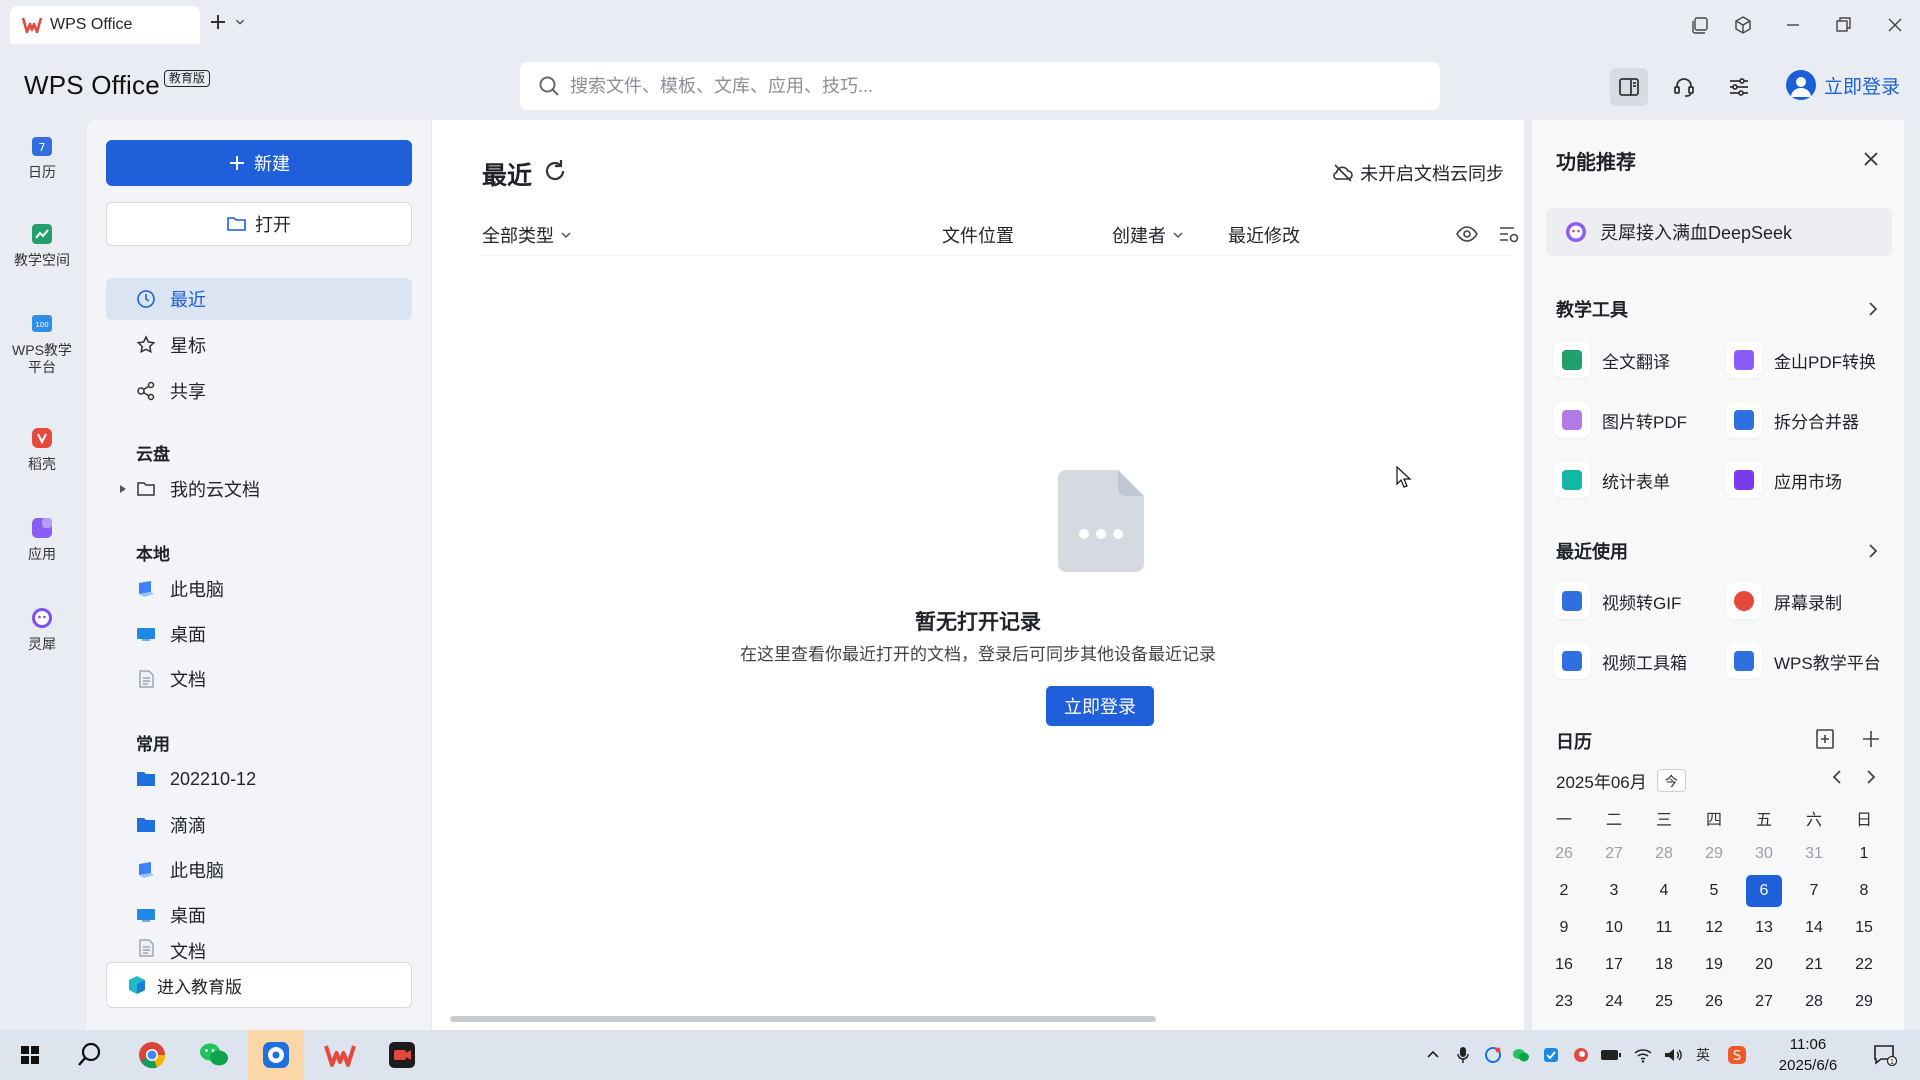 This screenshot has width=1920, height=1080. Describe the element at coordinates (259, 634) in the screenshot. I see `nav-item-desktop: 桌面` at that location.